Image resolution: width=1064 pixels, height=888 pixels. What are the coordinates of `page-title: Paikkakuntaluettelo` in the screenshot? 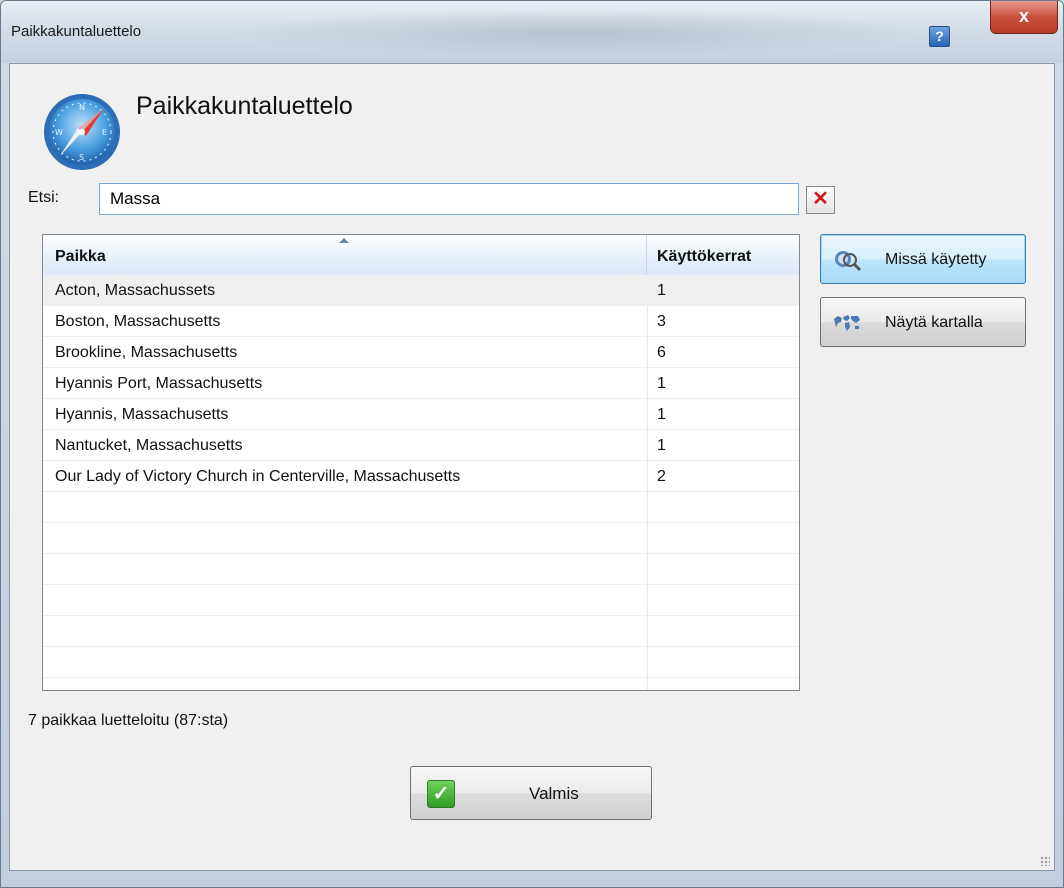 It's located at (244, 106).